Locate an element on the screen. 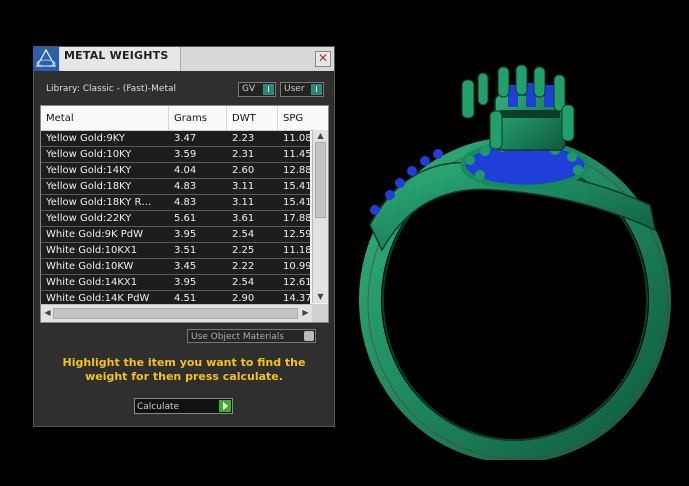 The width and height of the screenshot is (689, 486). metal-cell: Yellow Gold:18KY is located at coordinates (89, 186).